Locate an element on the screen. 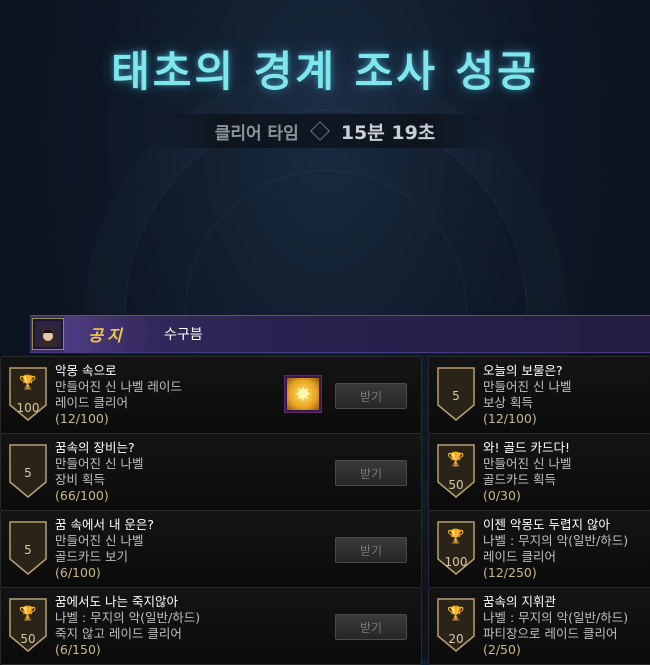  achievement-card: 🏆 50 와! 골드 카드다! 만들어진 신 나벨 골드카드 획득 (0/30) is located at coordinates (539, 472).